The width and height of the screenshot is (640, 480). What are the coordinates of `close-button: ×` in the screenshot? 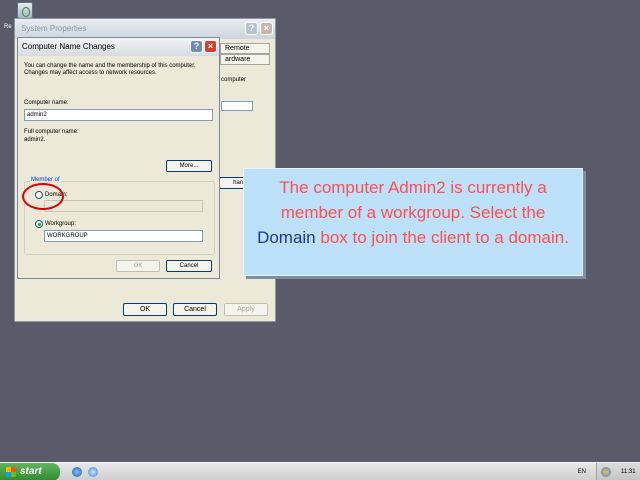 It's located at (266, 28).